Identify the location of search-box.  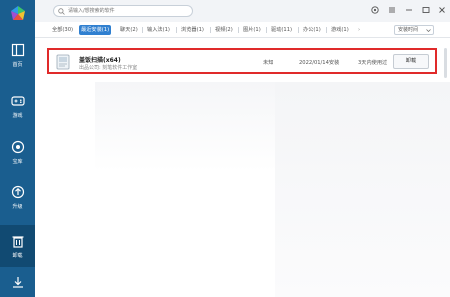
(123, 11).